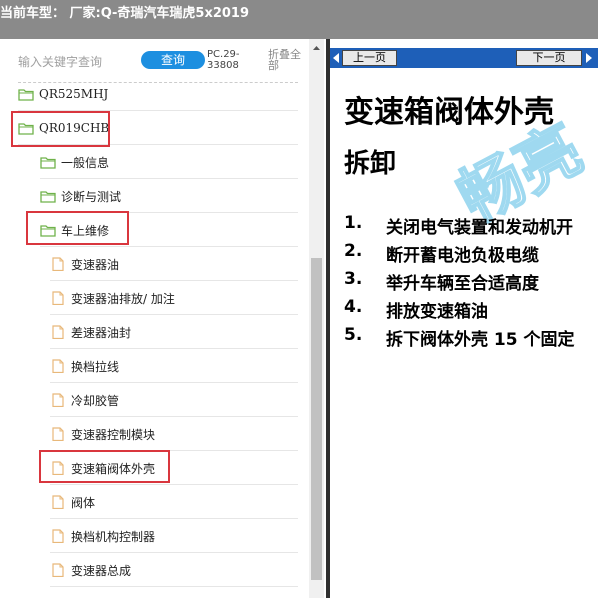 This screenshot has width=598, height=598. Describe the element at coordinates (95, 366) in the screenshot. I see `tree-node-label: 换档拉线` at that location.